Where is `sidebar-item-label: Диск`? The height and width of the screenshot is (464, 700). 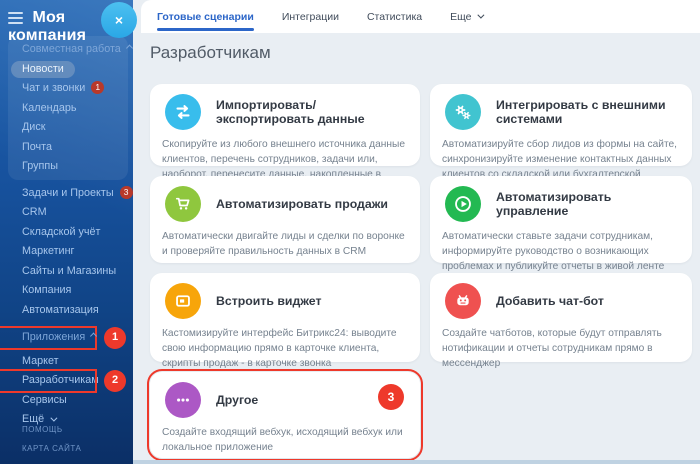 sidebar-item-label: Диск is located at coordinates (34, 127).